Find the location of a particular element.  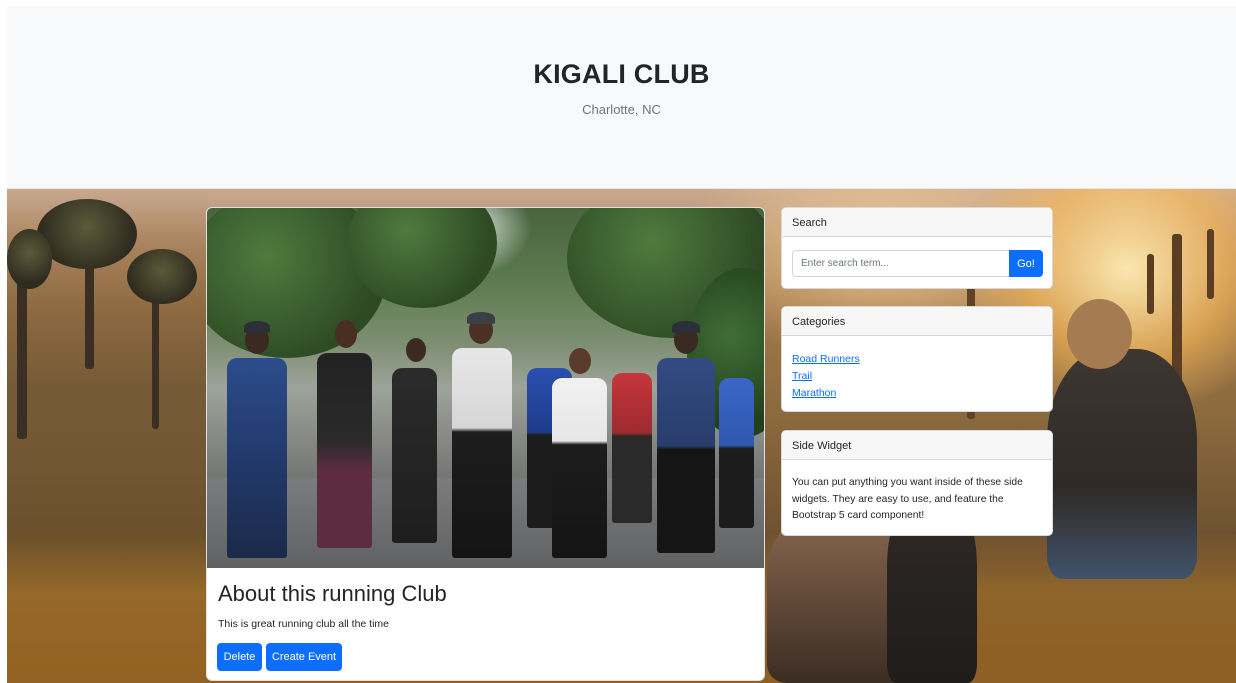

categories-list: Road Runners Trail Marathon is located at coordinates (826, 376).